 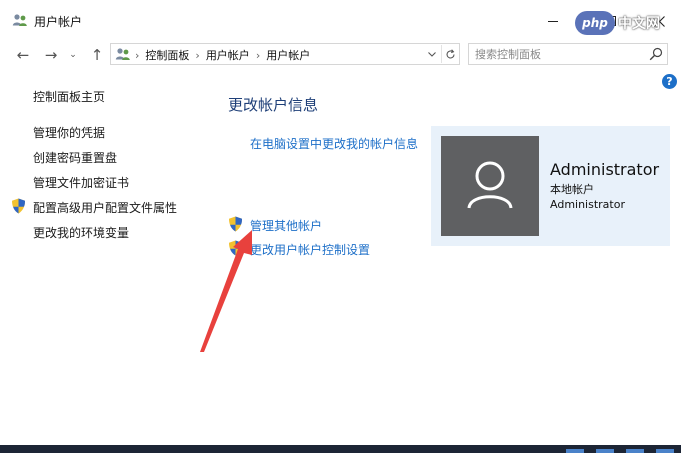 I want to click on help-icon: ?, so click(x=669, y=81).